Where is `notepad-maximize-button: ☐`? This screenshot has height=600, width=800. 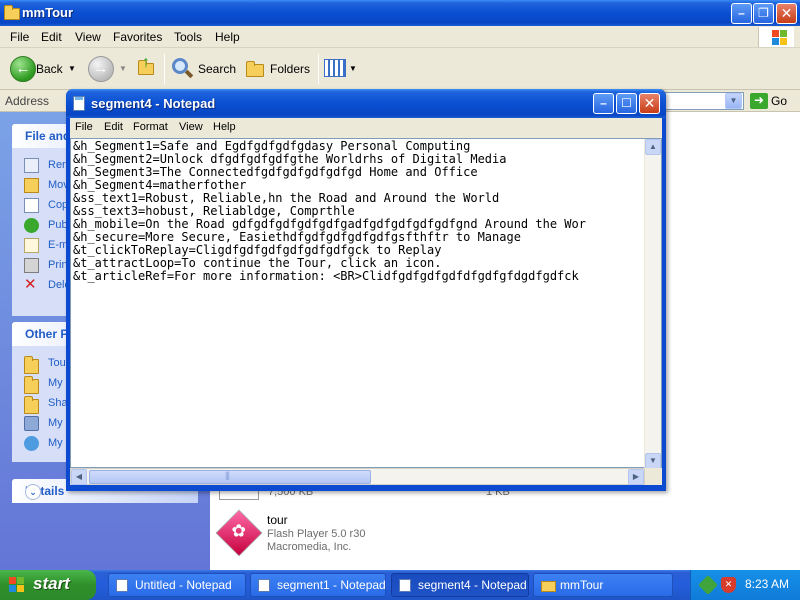
notepad-maximize-button: ☐ is located at coordinates (626, 103).